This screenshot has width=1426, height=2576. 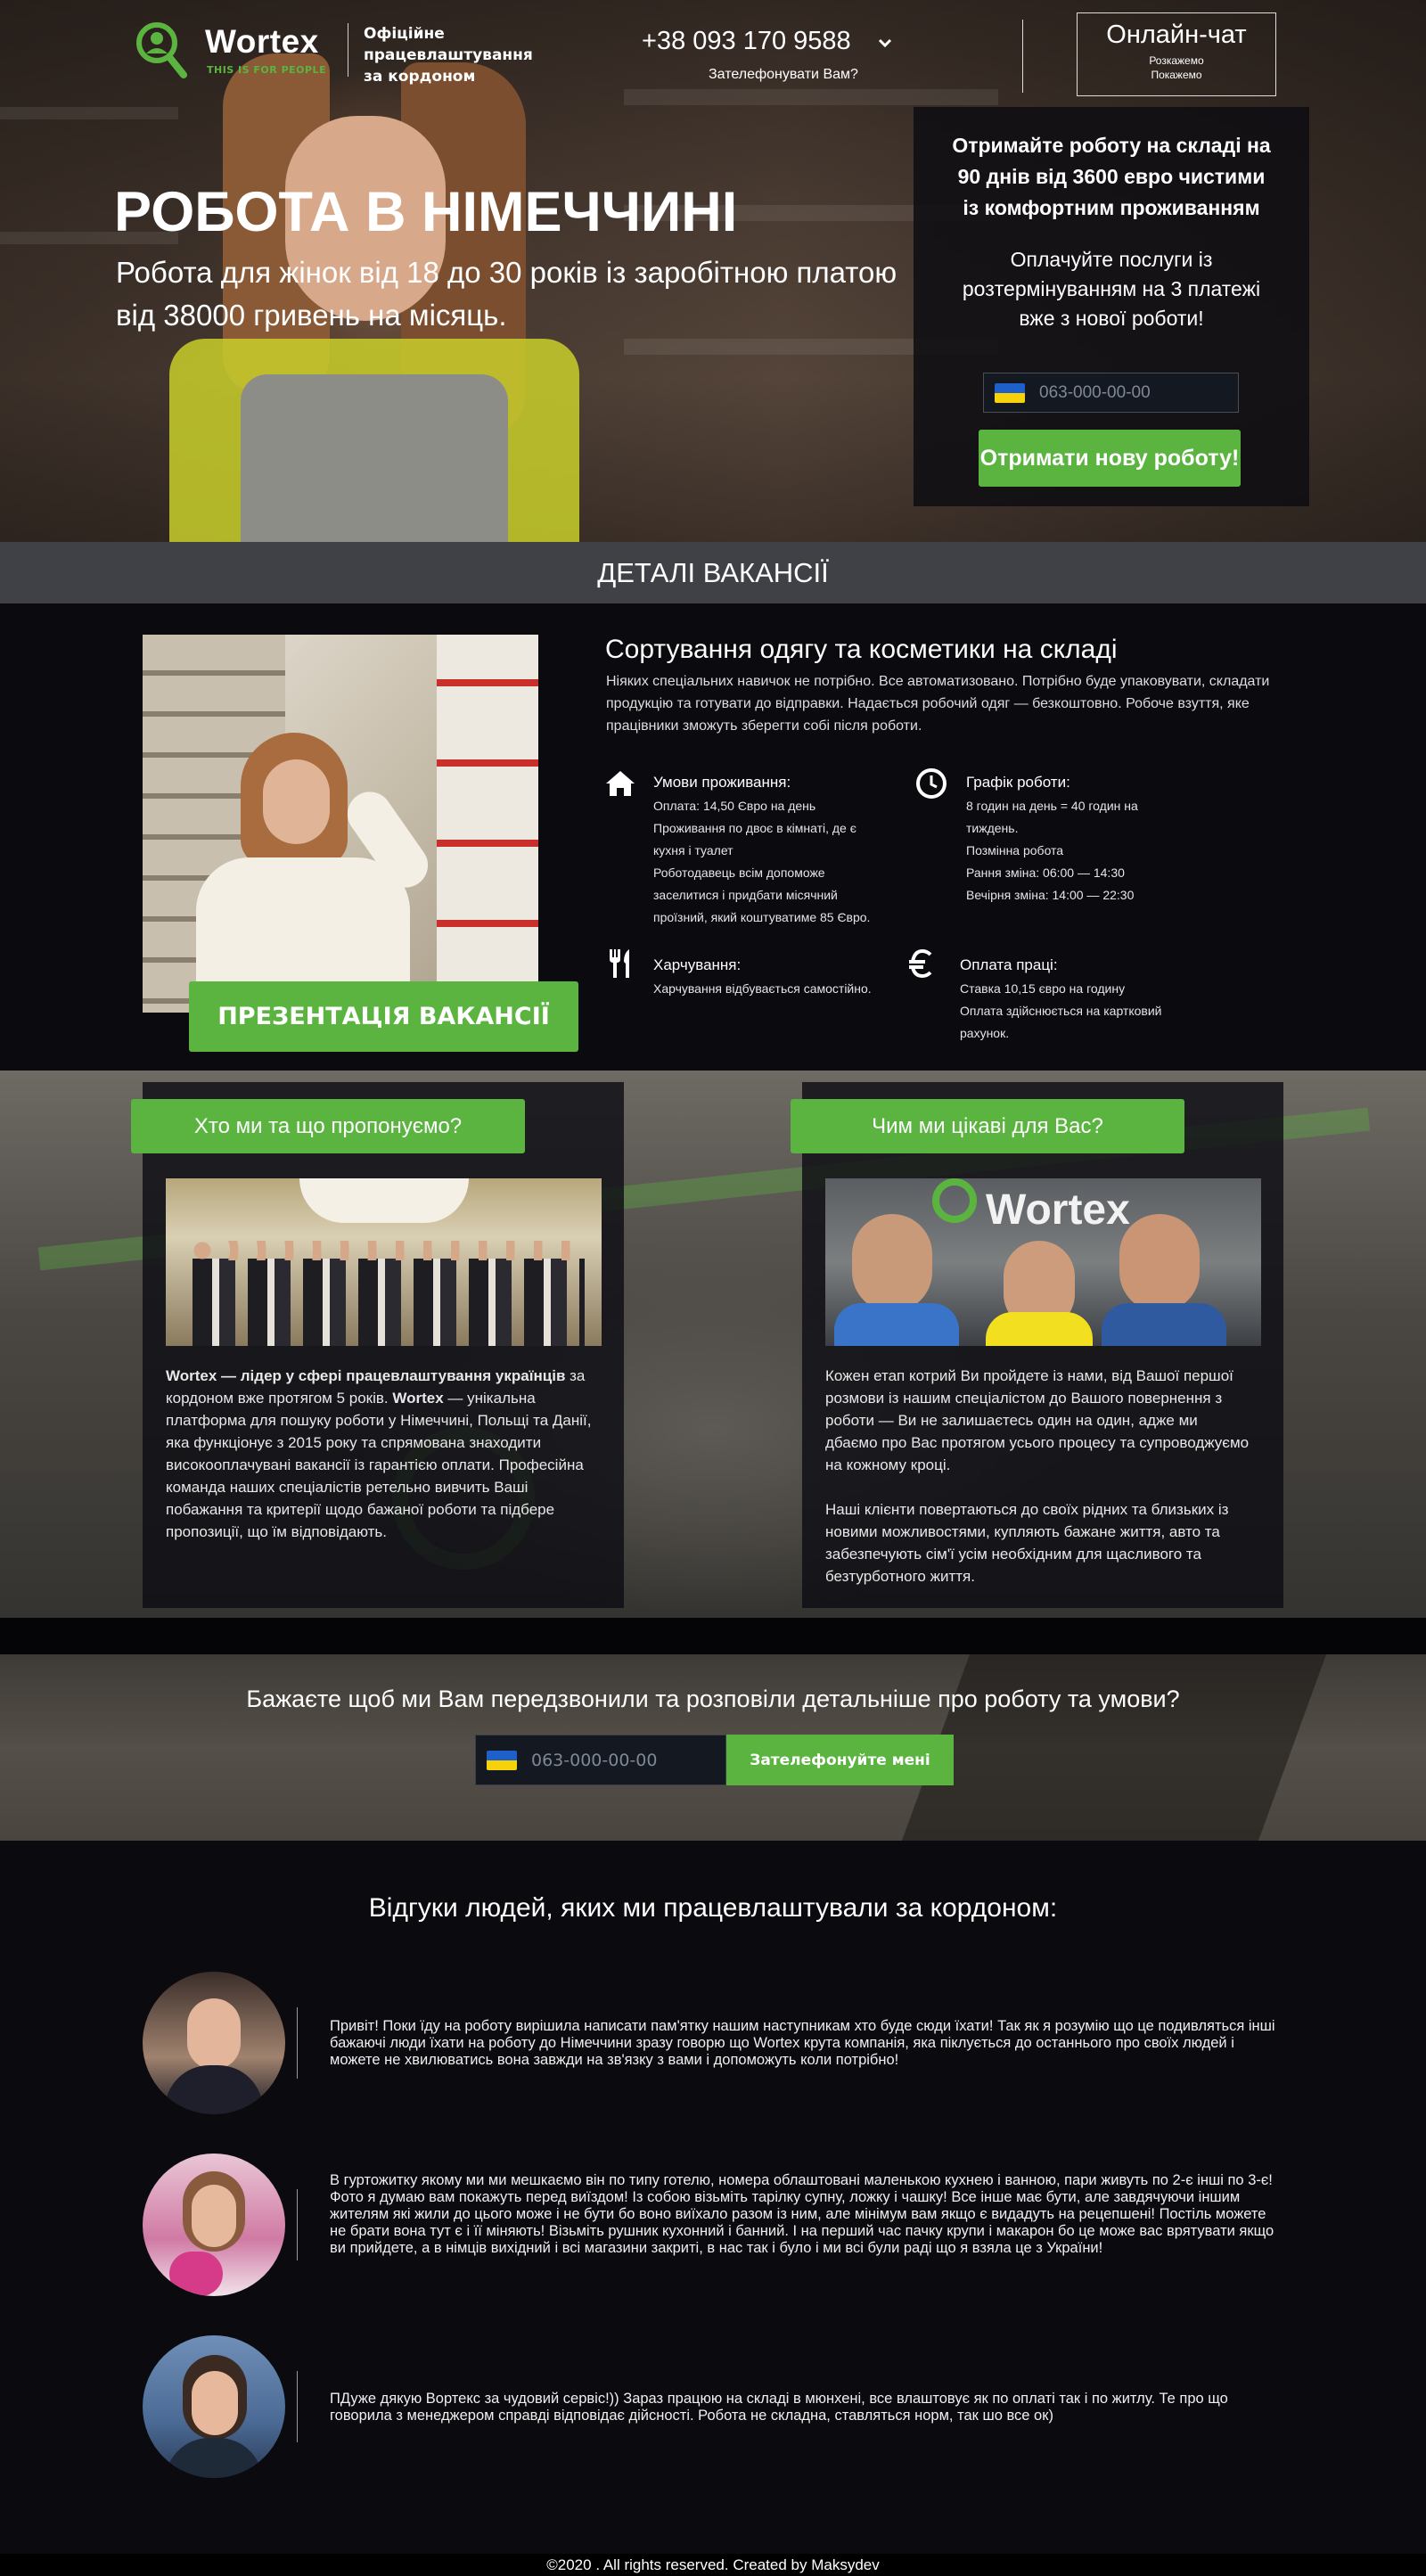 I want to click on feature-title: Оплата праці:, so click(x=1009, y=965).